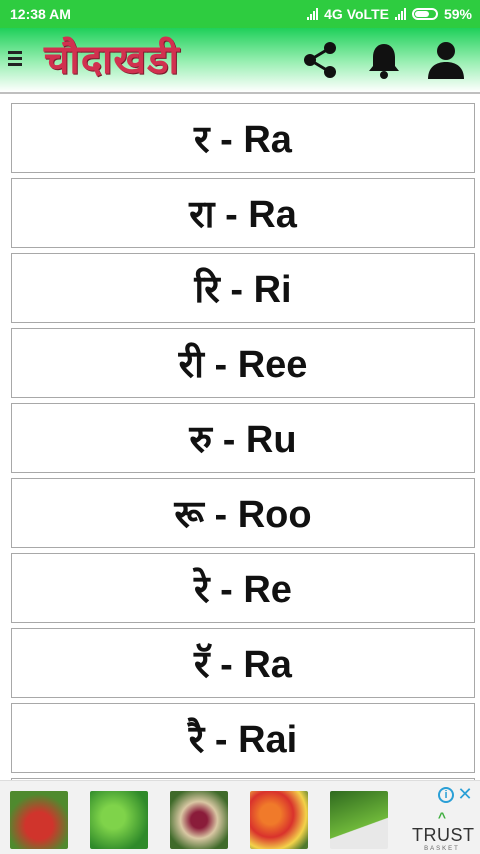  What do you see at coordinates (356, 14) in the screenshot?
I see `network-label: 4G VoLTE` at bounding box center [356, 14].